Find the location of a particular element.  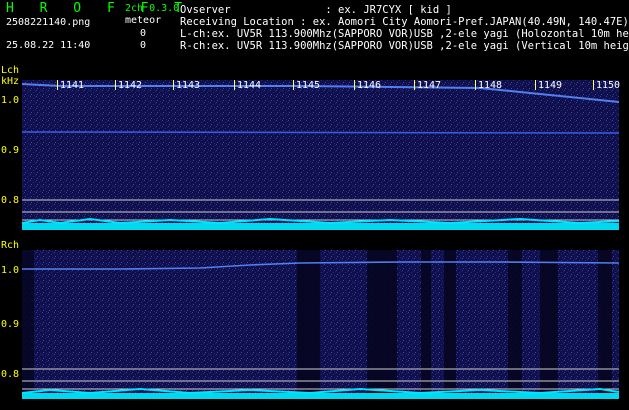

time-tick-1145: 1145 is located at coordinates (308, 85).